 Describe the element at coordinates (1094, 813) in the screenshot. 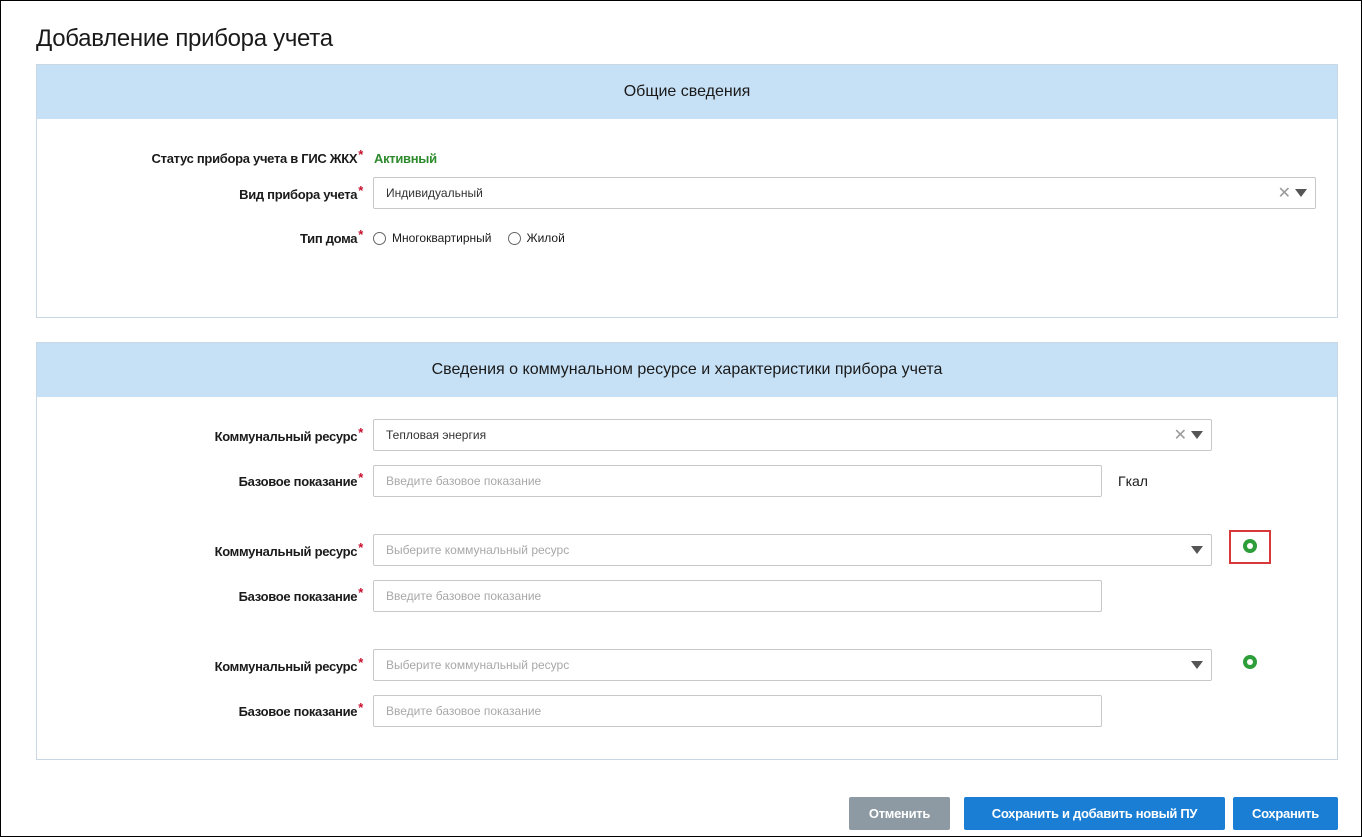

I see `save-and-add-button: Сохранить и добавить новый ПУ` at that location.